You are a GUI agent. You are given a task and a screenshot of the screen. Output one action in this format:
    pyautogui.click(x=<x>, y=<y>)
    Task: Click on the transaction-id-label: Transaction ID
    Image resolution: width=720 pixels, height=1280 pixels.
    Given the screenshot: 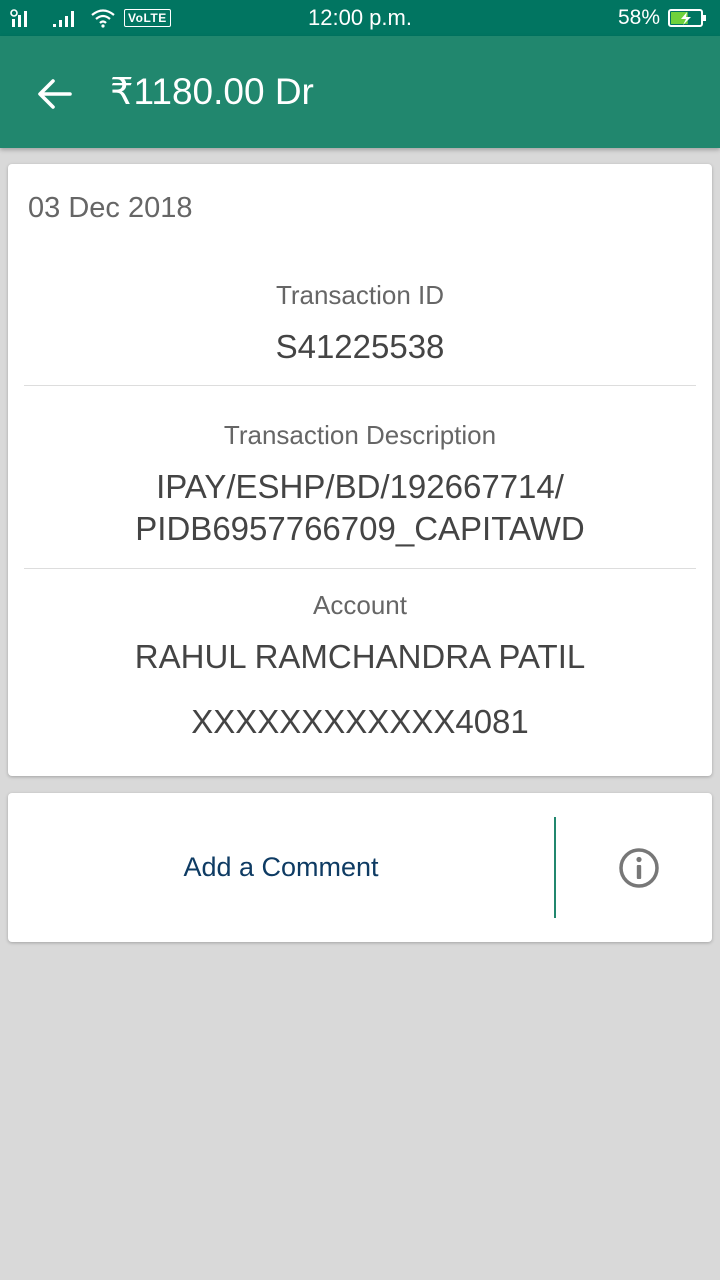 What is the action you would take?
    pyautogui.click(x=360, y=295)
    